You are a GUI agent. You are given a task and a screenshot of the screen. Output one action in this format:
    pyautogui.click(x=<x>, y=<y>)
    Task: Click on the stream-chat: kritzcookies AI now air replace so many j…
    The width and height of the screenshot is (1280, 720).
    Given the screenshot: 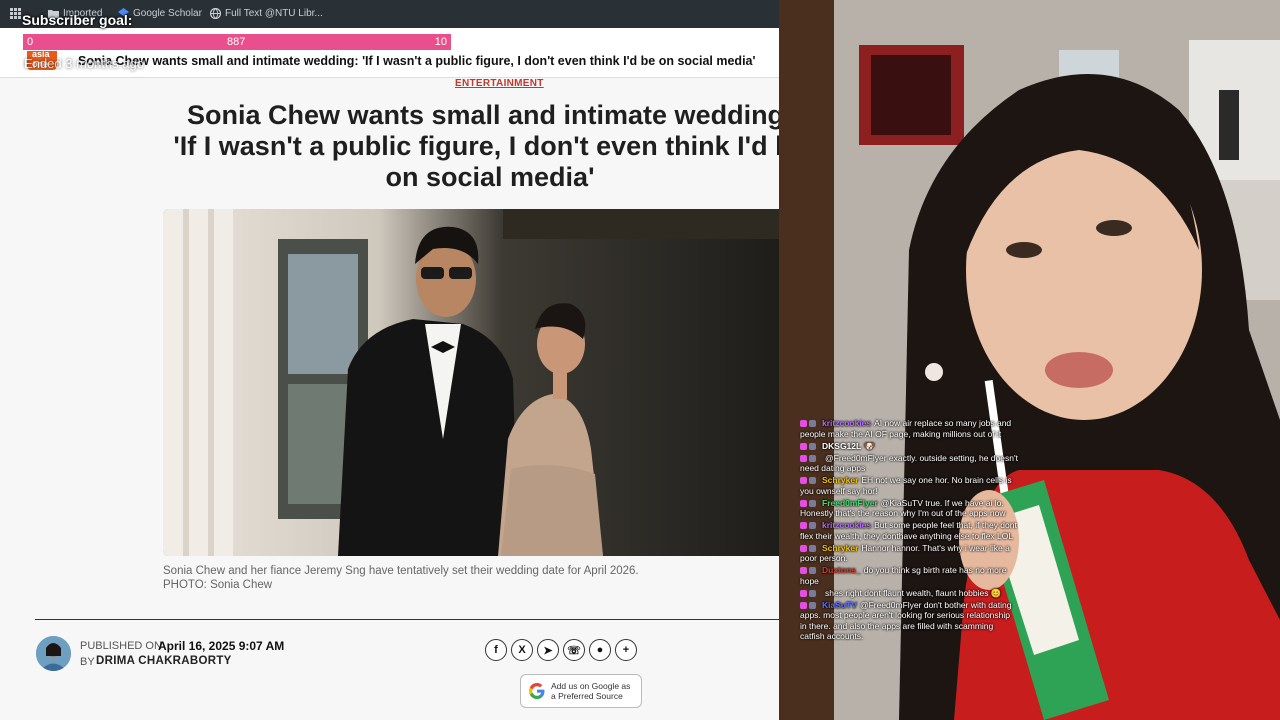 What is the action you would take?
    pyautogui.click(x=909, y=530)
    